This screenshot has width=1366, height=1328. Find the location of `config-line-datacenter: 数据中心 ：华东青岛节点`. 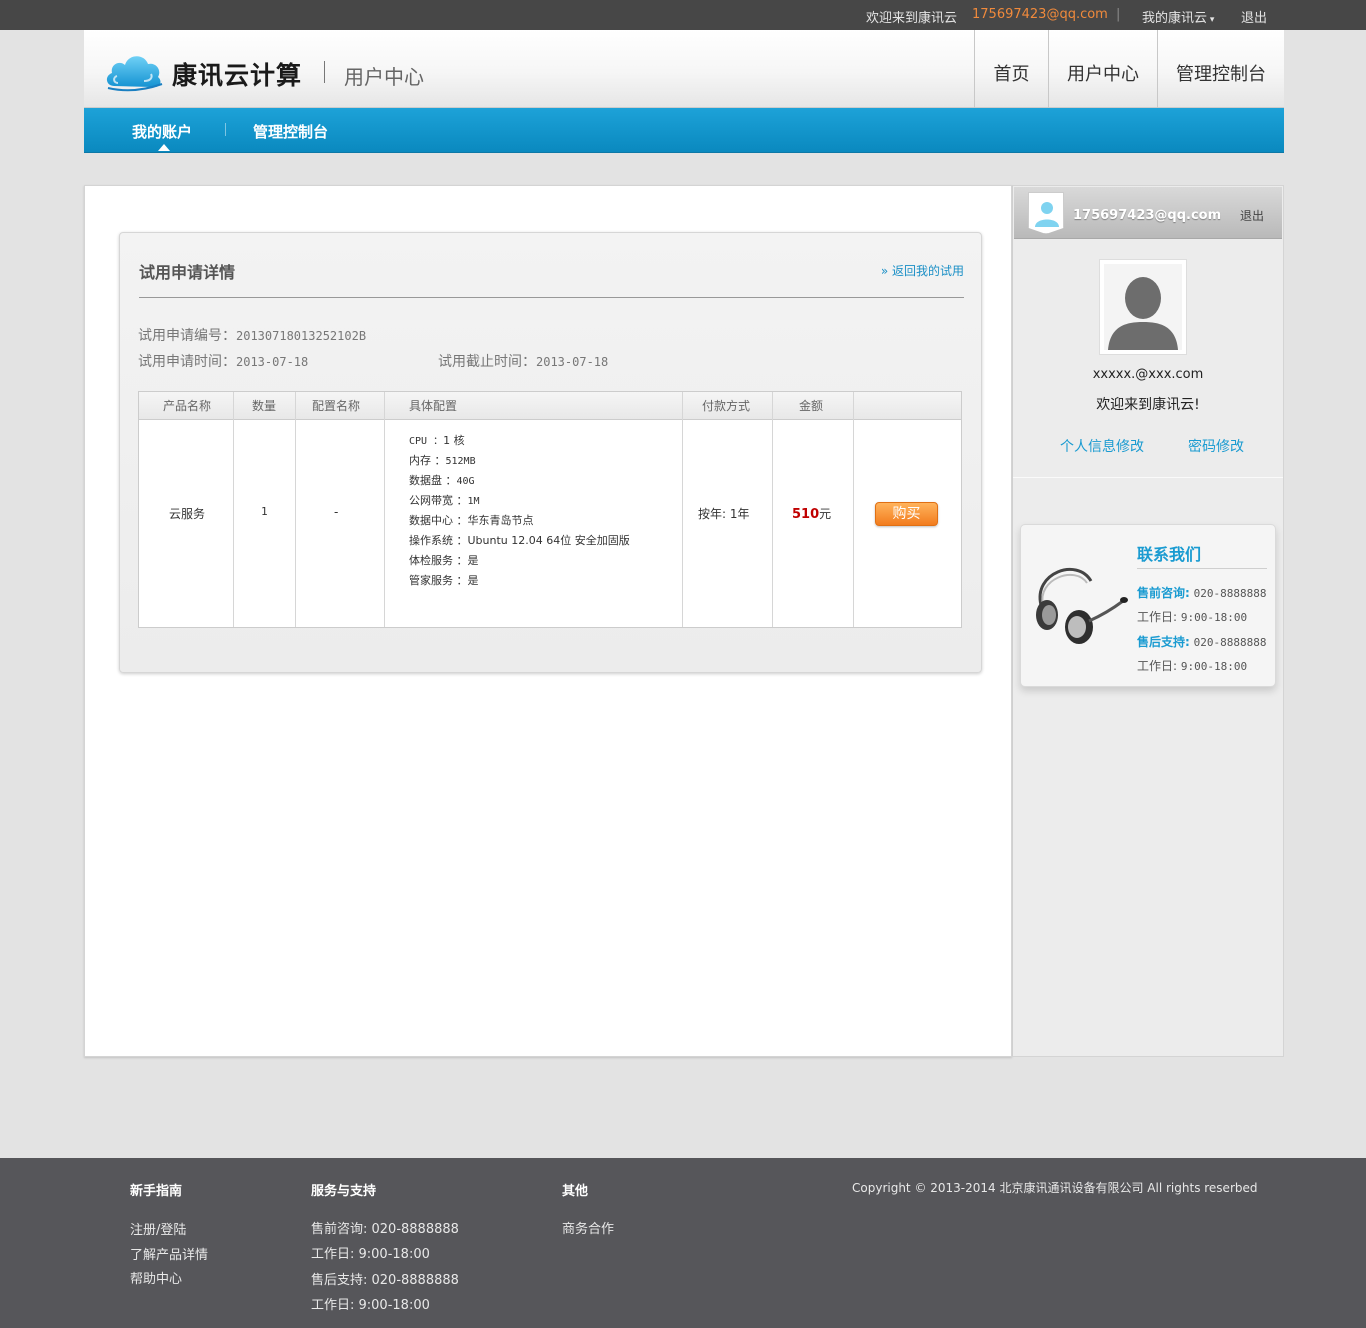

config-line-datacenter: 数据中心 ：华东青岛节点 is located at coordinates (471, 520).